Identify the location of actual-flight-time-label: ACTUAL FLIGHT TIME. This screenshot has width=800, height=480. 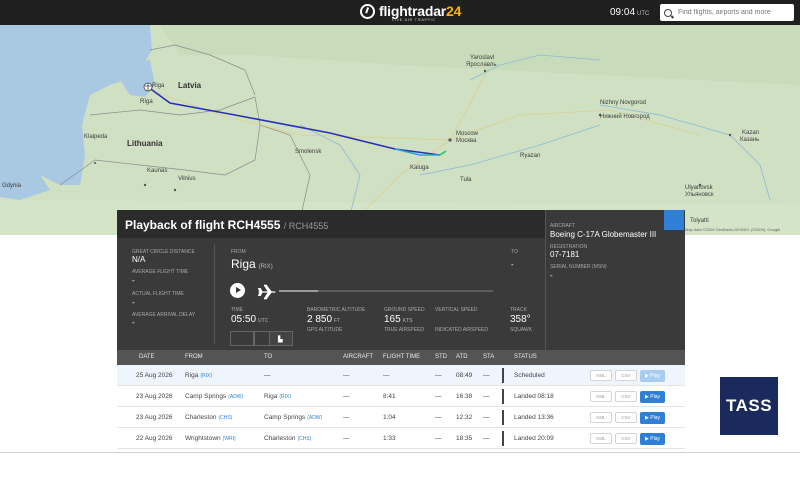
(158, 294).